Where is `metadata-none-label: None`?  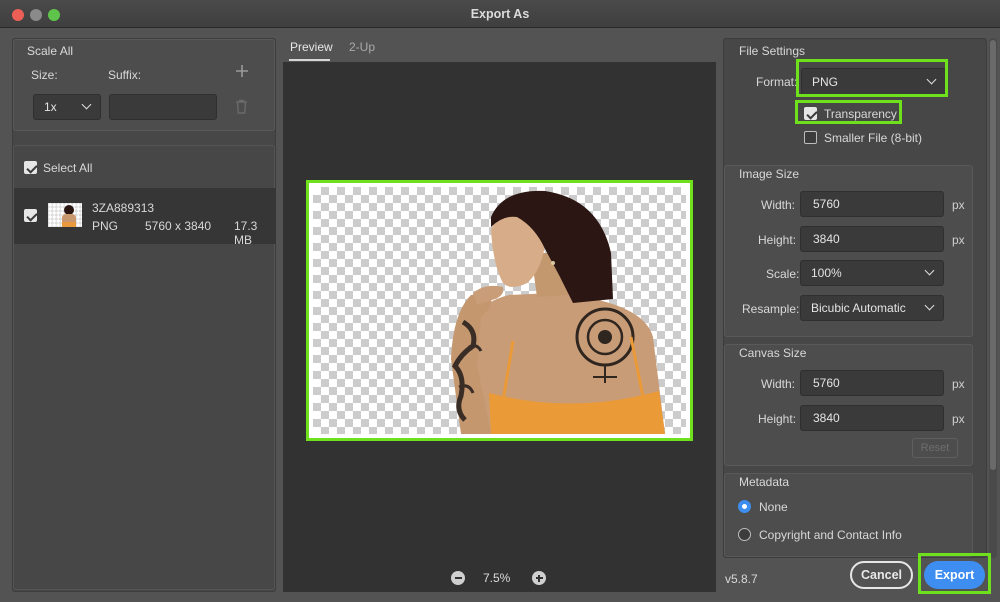 metadata-none-label: None is located at coordinates (773, 507).